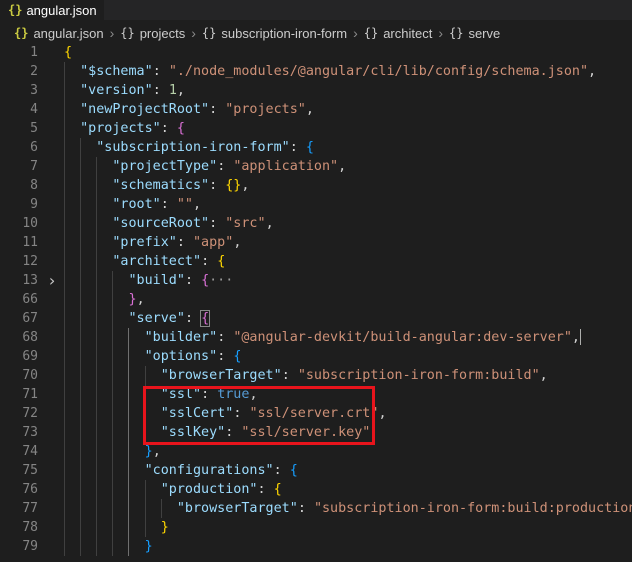 Image resolution: width=632 pixels, height=562 pixels. I want to click on json-braces-icon: {}, so click(15, 10).